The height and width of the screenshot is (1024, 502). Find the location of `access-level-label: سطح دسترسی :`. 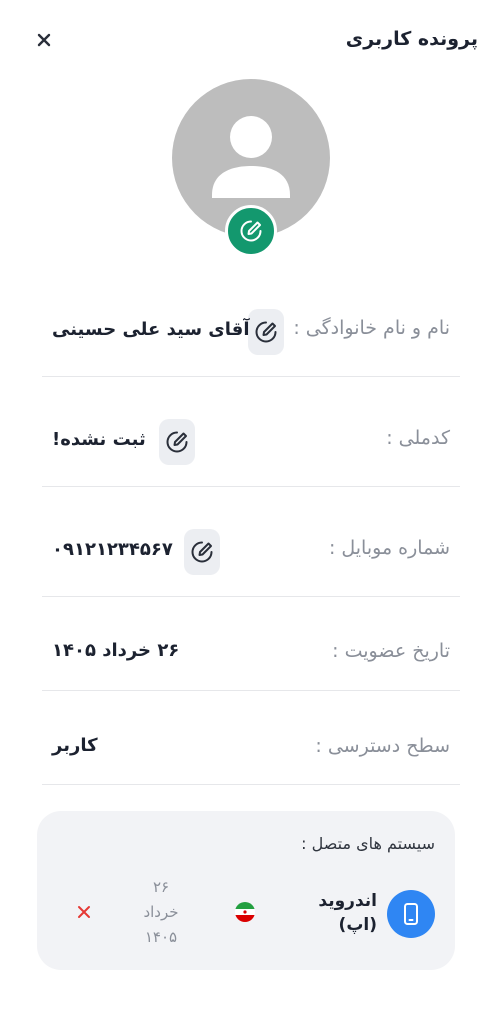

access-level-label: سطح دسترسی : is located at coordinates (382, 746).